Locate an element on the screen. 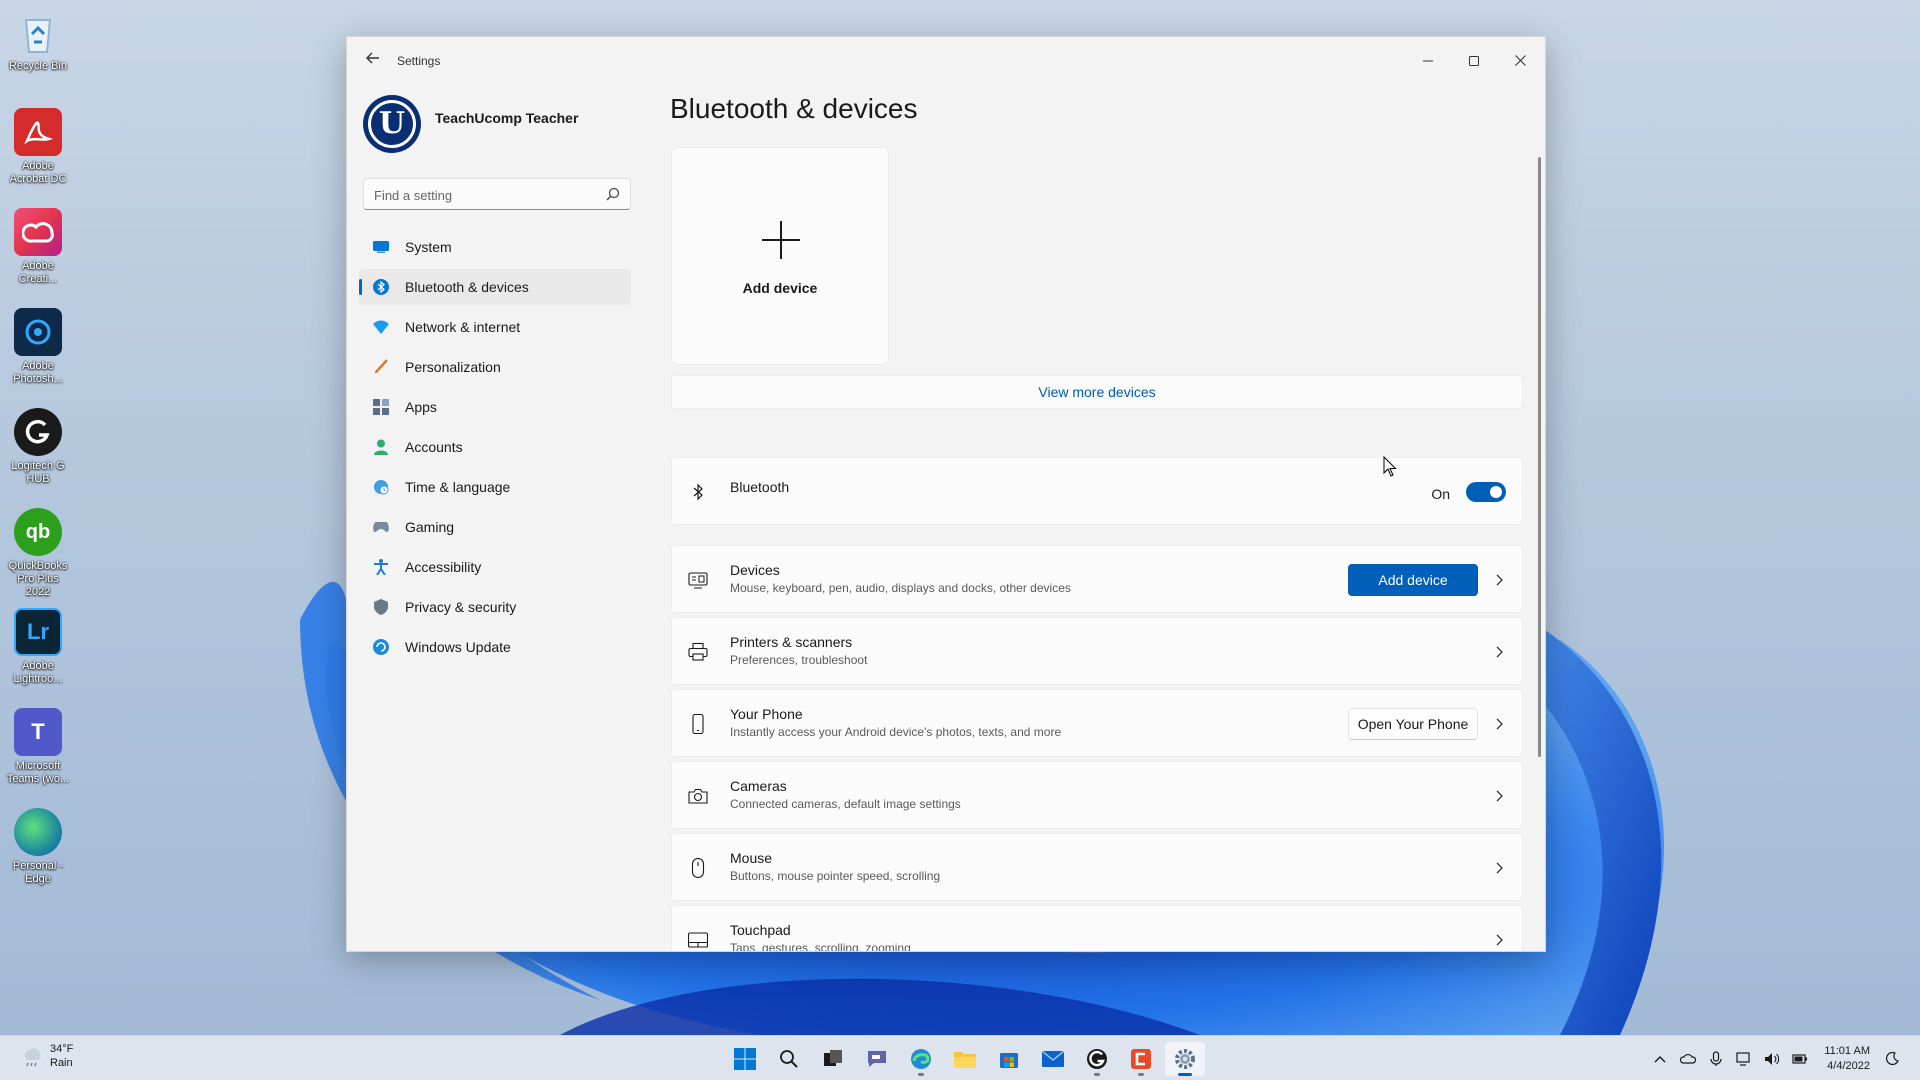 This screenshot has width=1920, height=1080. microphone-icon is located at coordinates (1716, 1059).